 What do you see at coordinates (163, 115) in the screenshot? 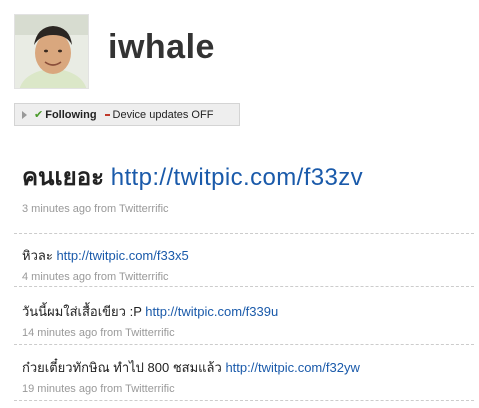
I see `device-updates-label: Device updates OFF` at bounding box center [163, 115].